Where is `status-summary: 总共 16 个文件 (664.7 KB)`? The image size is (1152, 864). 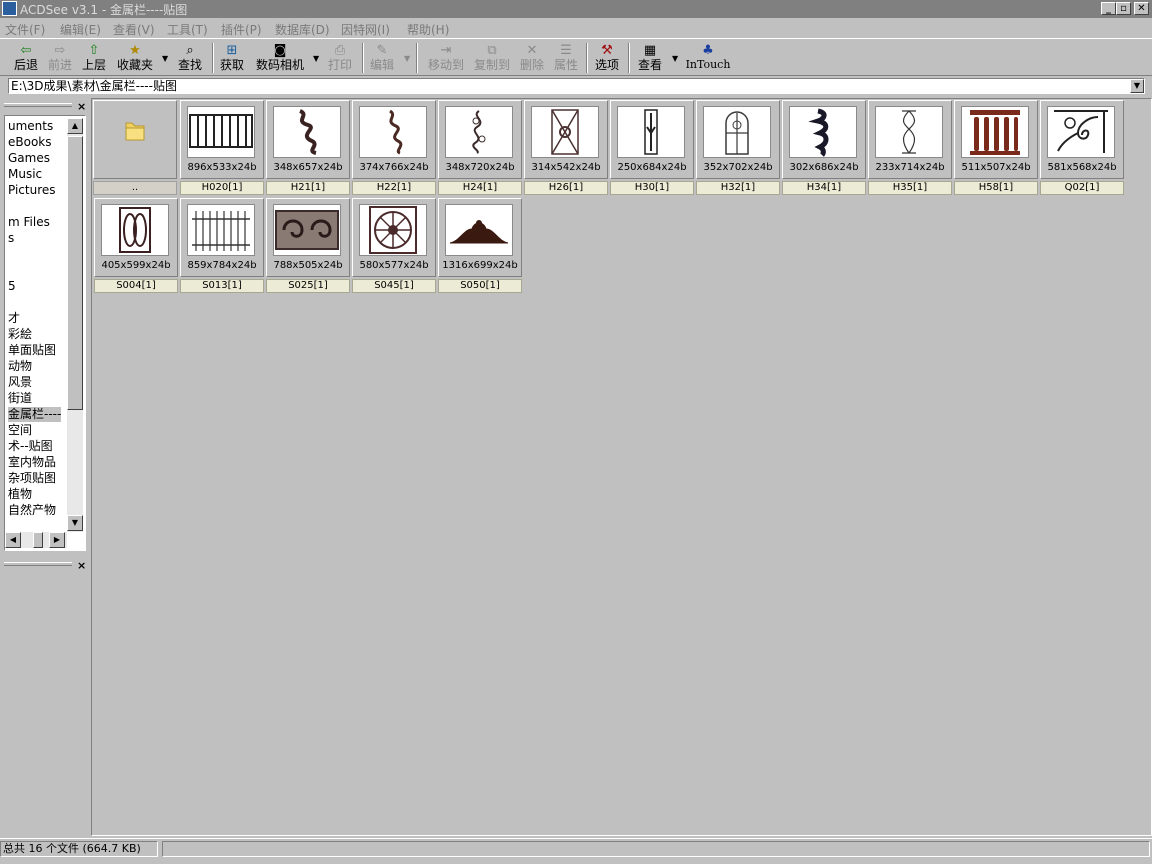
status-summary: 总共 16 个文件 (664.7 KB) is located at coordinates (79, 849).